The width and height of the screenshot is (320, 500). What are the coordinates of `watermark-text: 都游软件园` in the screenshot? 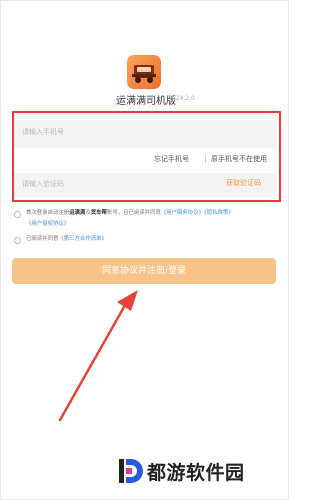 It's located at (196, 473).